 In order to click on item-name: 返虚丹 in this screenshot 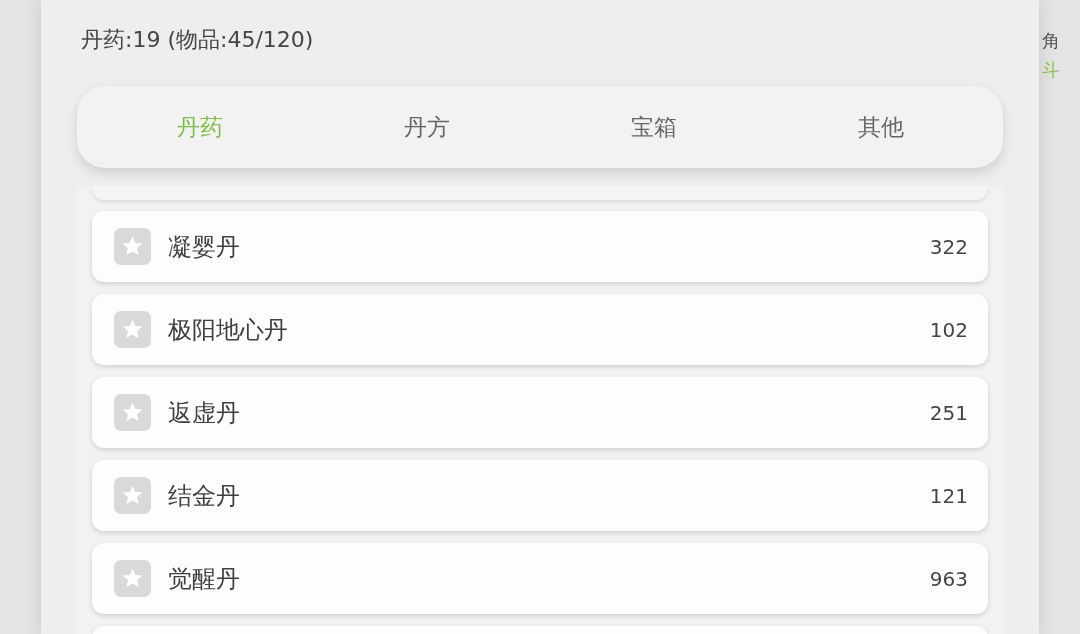, I will do `click(204, 413)`.